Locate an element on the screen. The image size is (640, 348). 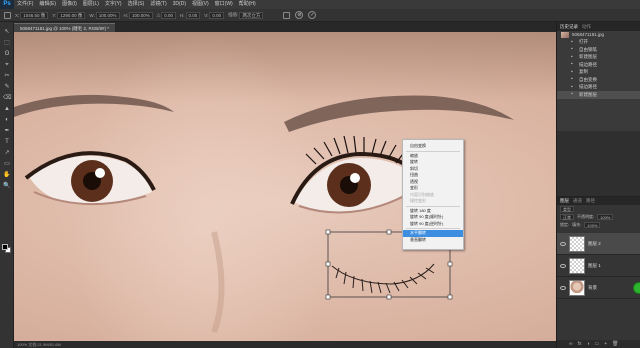
w-field: W: 100.00% is located at coordinates (104, 15).